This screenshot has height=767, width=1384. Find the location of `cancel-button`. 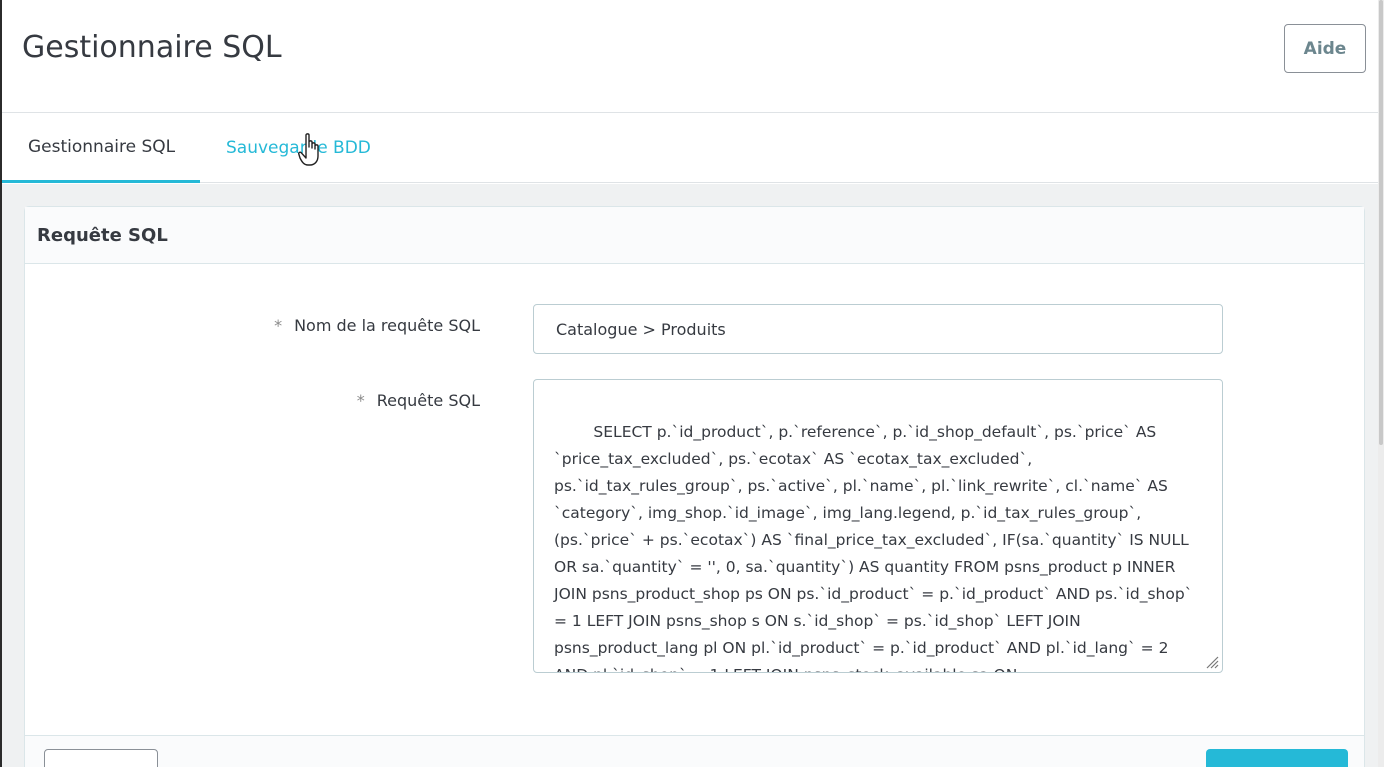

cancel-button is located at coordinates (101, 758).